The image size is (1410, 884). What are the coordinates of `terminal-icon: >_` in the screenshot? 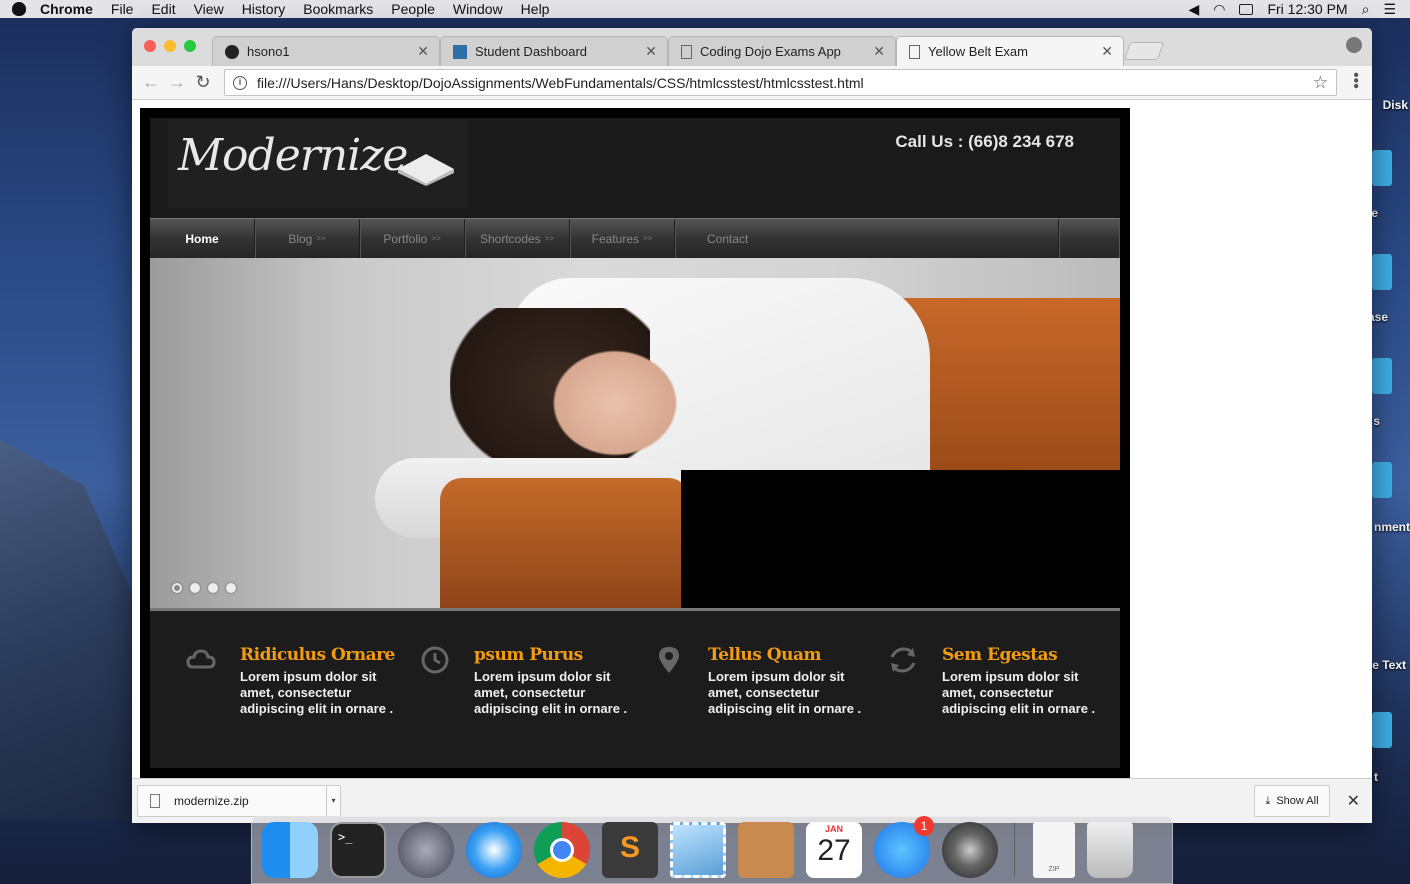 It's located at (358, 850).